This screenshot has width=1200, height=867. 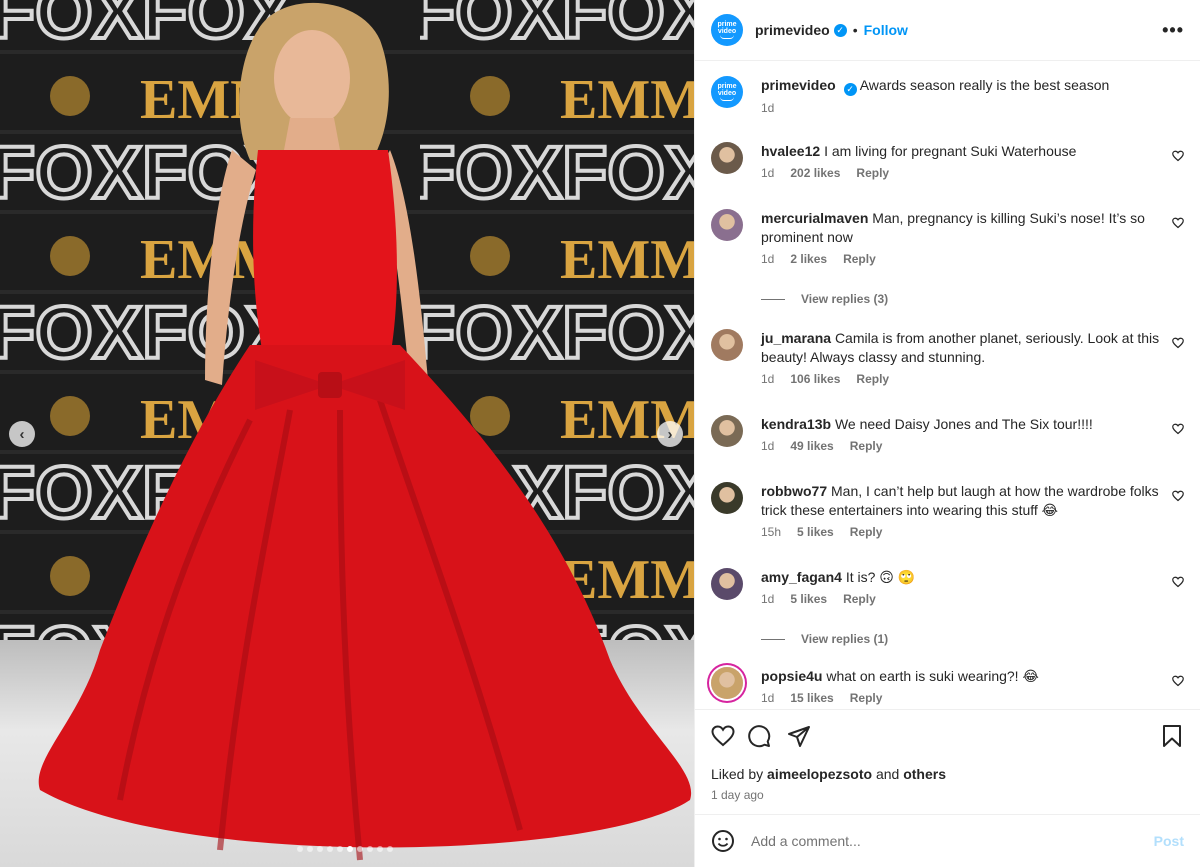 What do you see at coordinates (345, 849) in the screenshot?
I see `carousel-indicator` at bounding box center [345, 849].